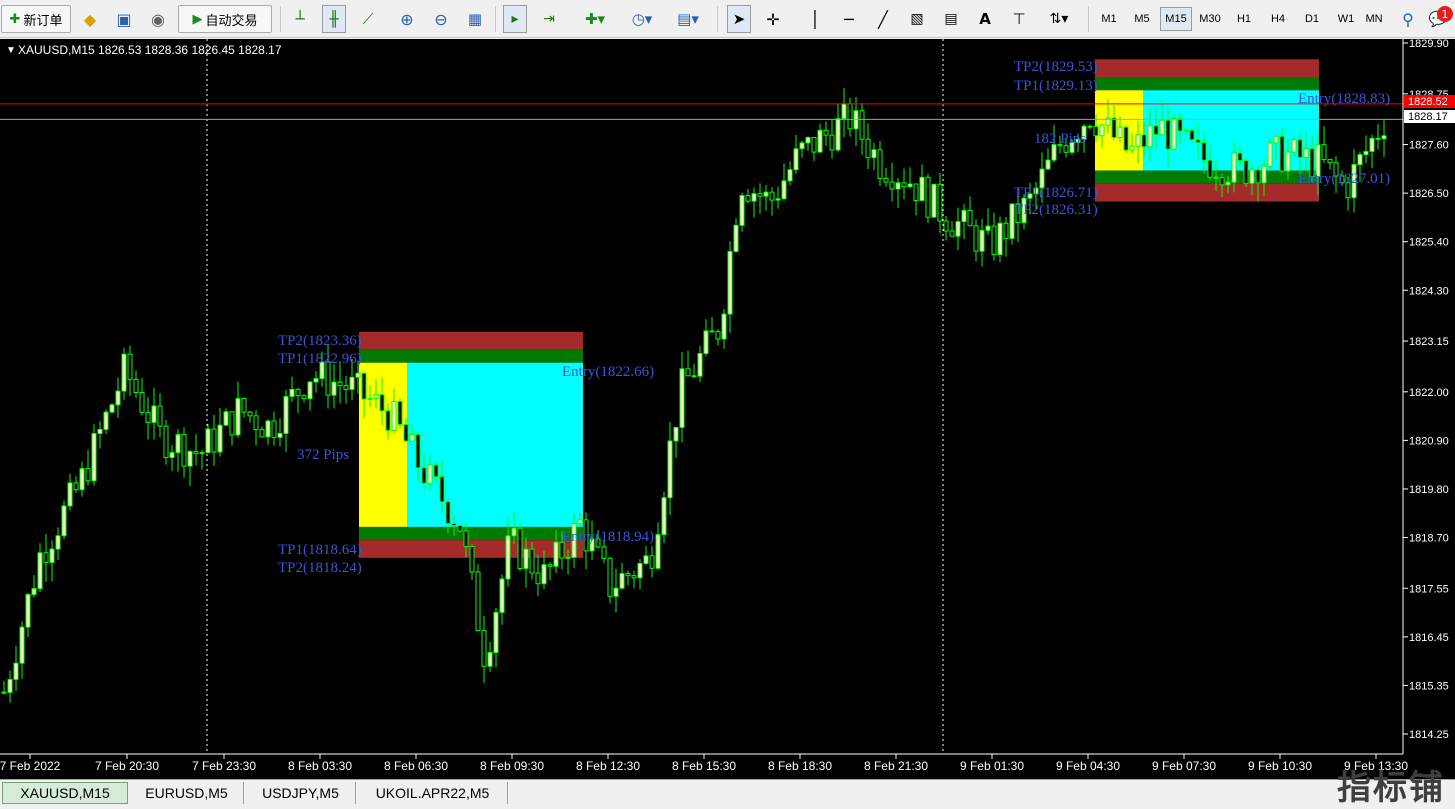 The height and width of the screenshot is (809, 1455). What do you see at coordinates (11, 50) in the screenshot?
I see `chart-collapse-icon: ▼` at bounding box center [11, 50].